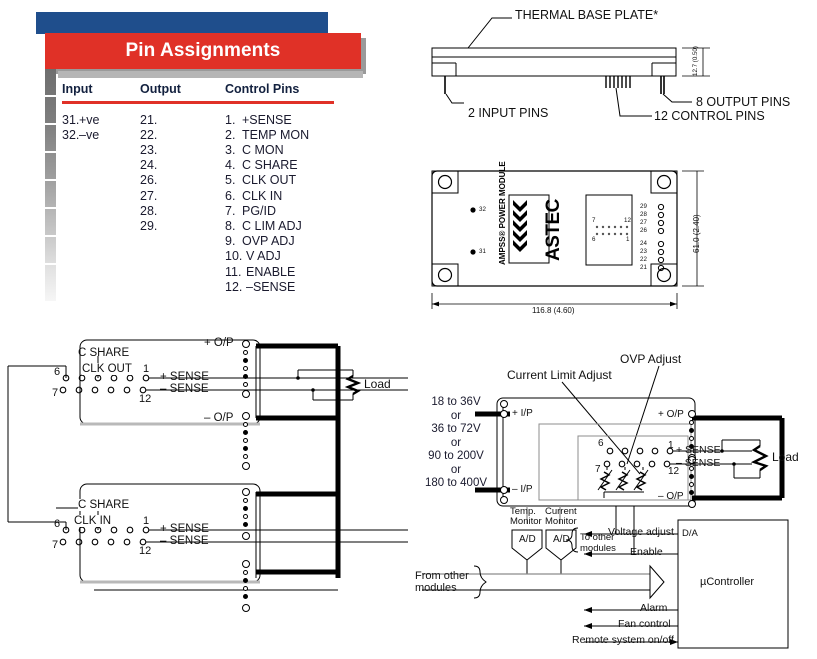  What do you see at coordinates (146, 521) in the screenshot?
I see `module-b-pin1-label: 1` at bounding box center [146, 521].